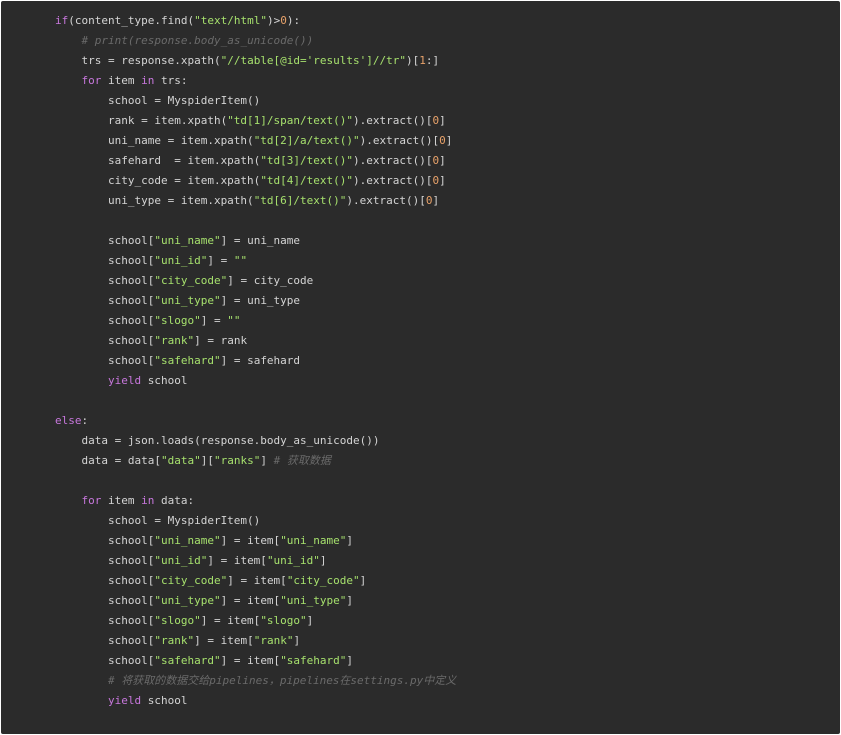 Image resolution: width=841 pixels, height=735 pixels. What do you see at coordinates (230, 20) in the screenshot?
I see `code-token-string: "text/html"` at bounding box center [230, 20].